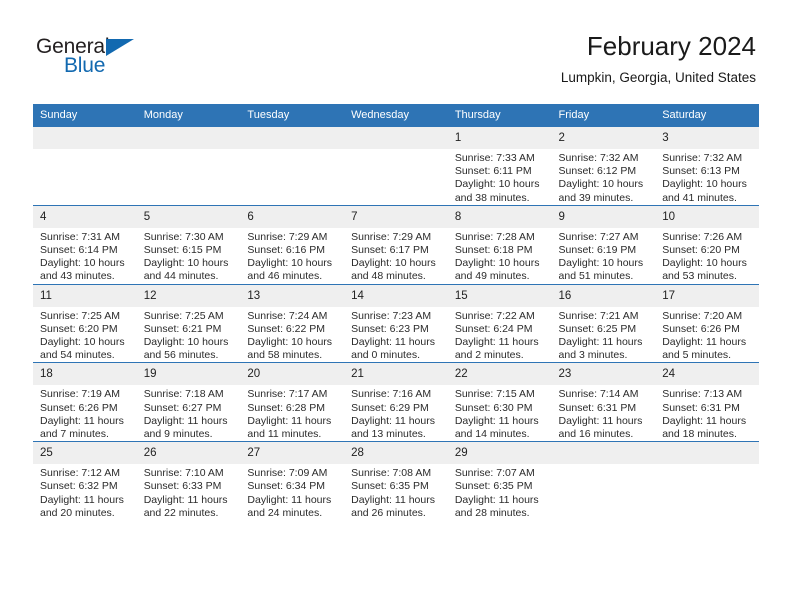  What do you see at coordinates (396, 295) in the screenshot?
I see `day-number: 14` at bounding box center [396, 295].